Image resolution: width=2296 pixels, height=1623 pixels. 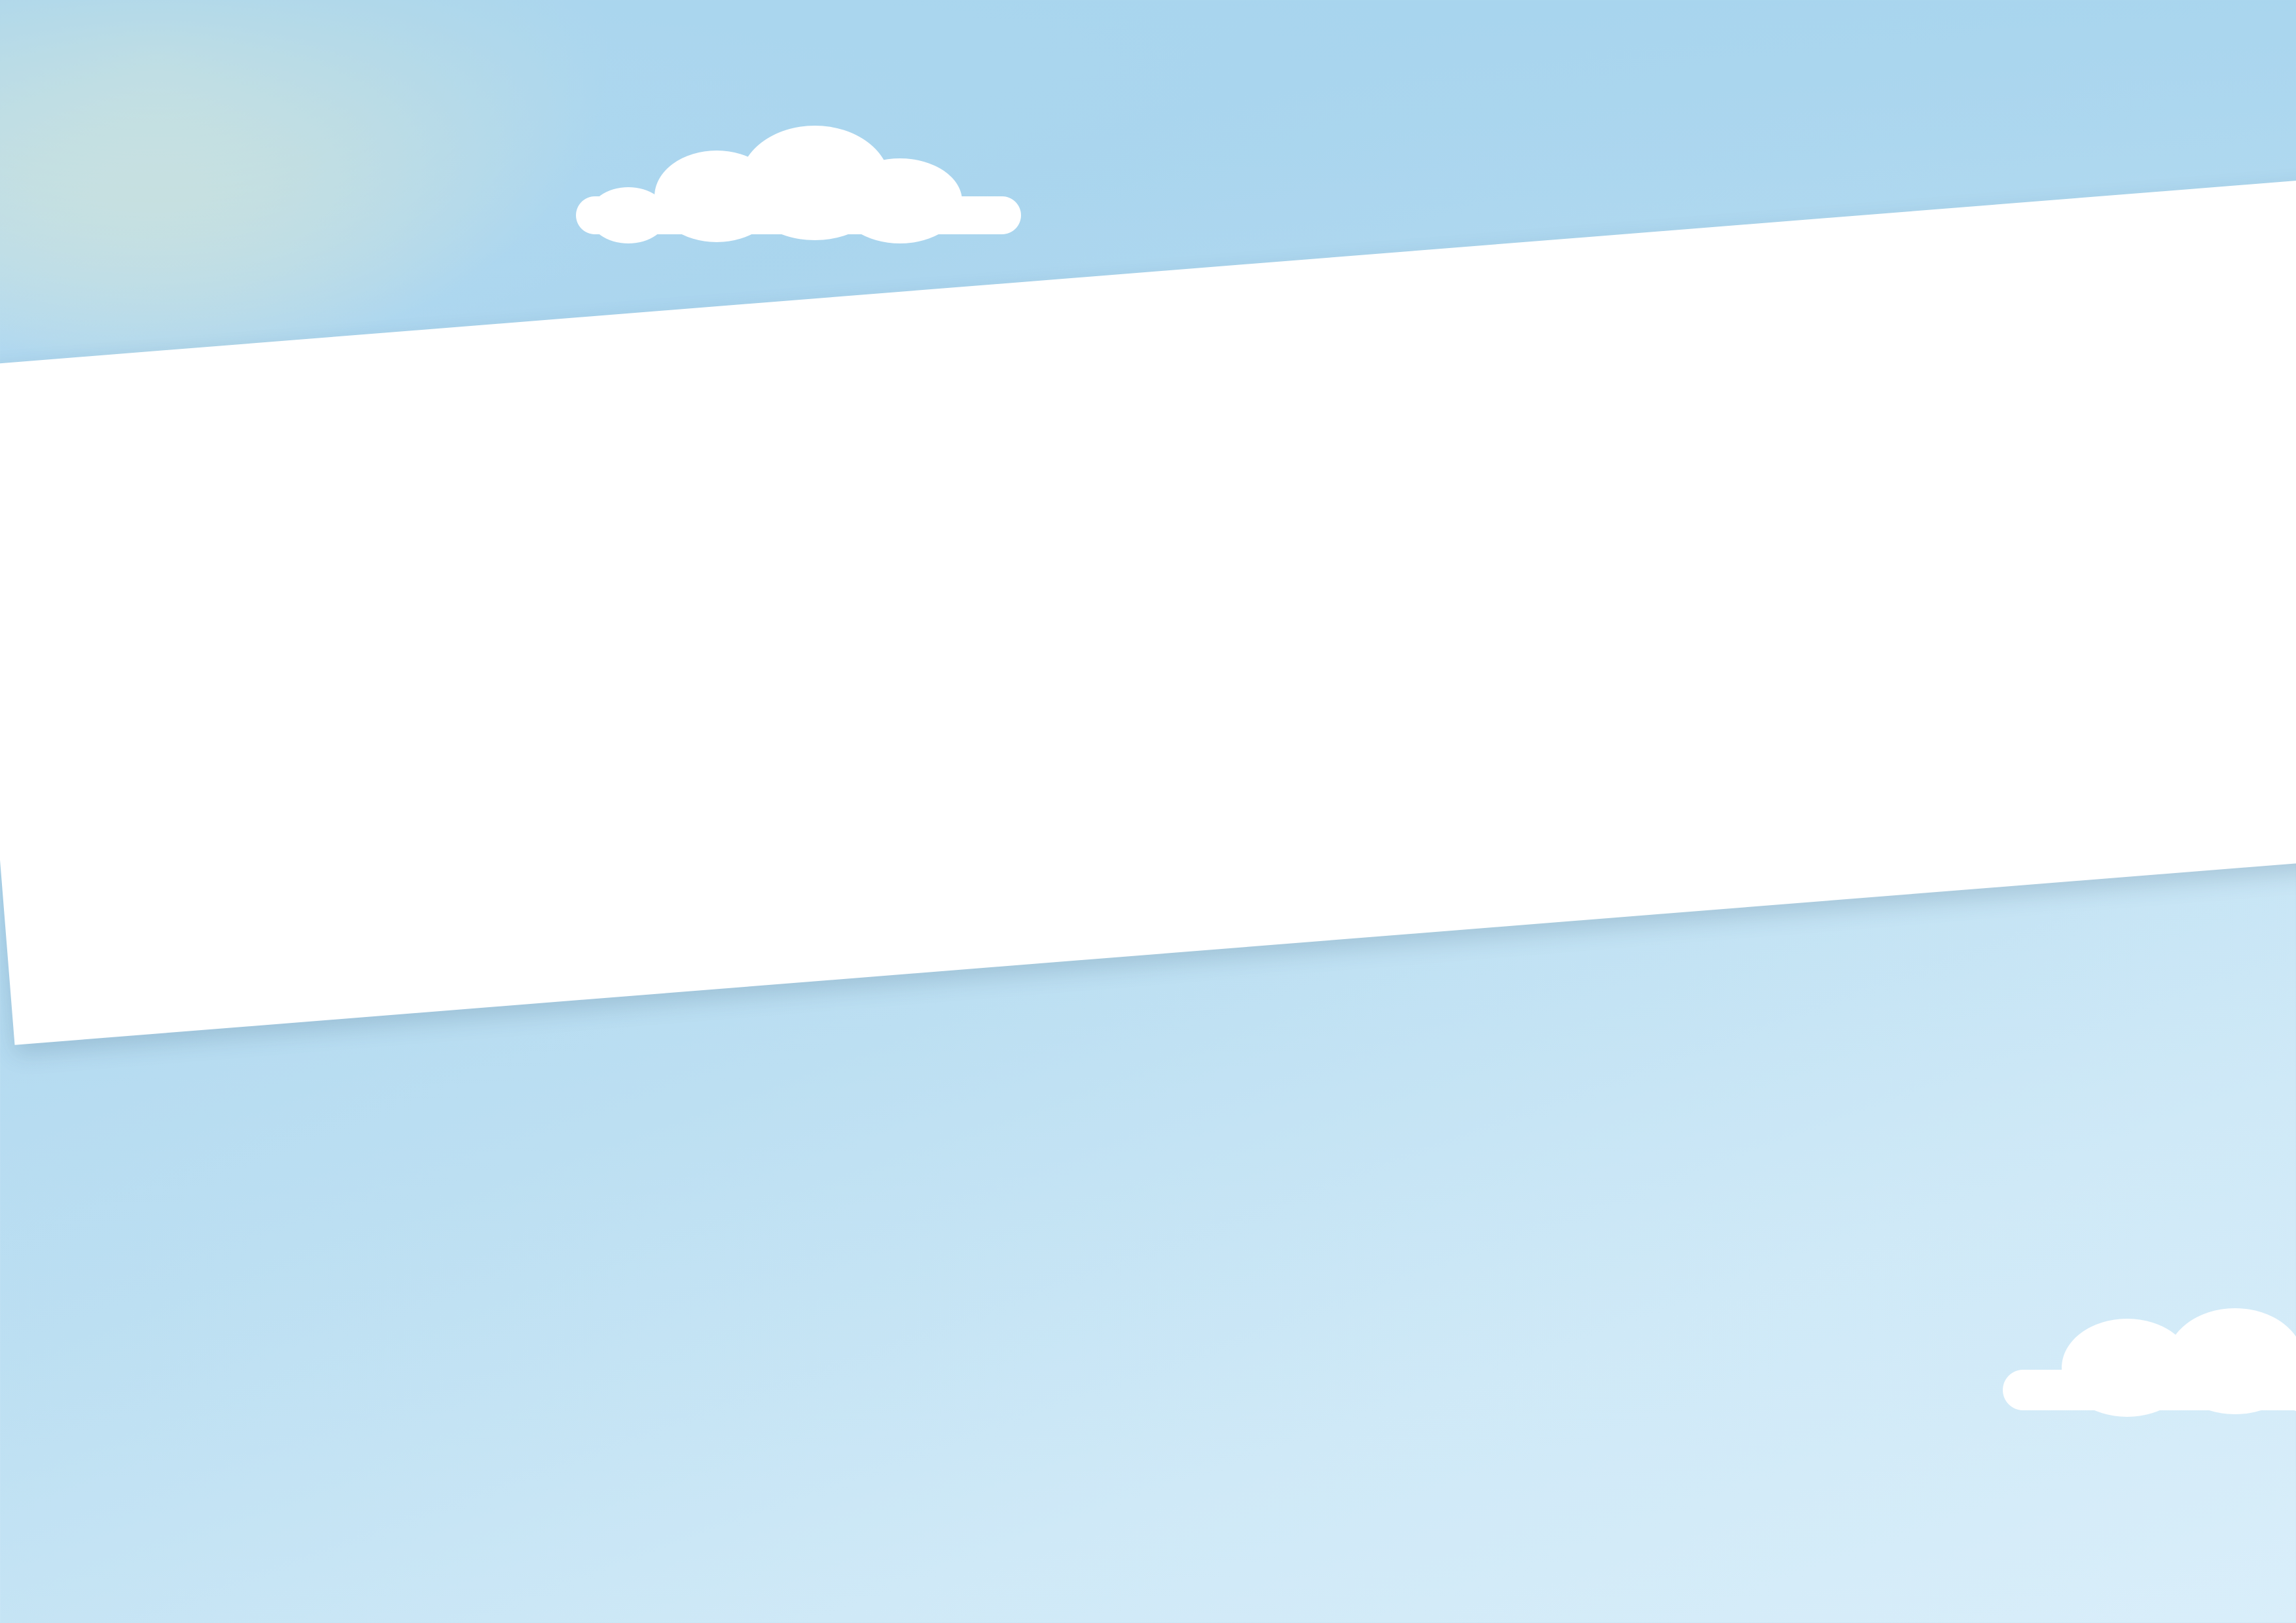 What do you see at coordinates (798, 183) in the screenshot?
I see `cloud-top` at bounding box center [798, 183].